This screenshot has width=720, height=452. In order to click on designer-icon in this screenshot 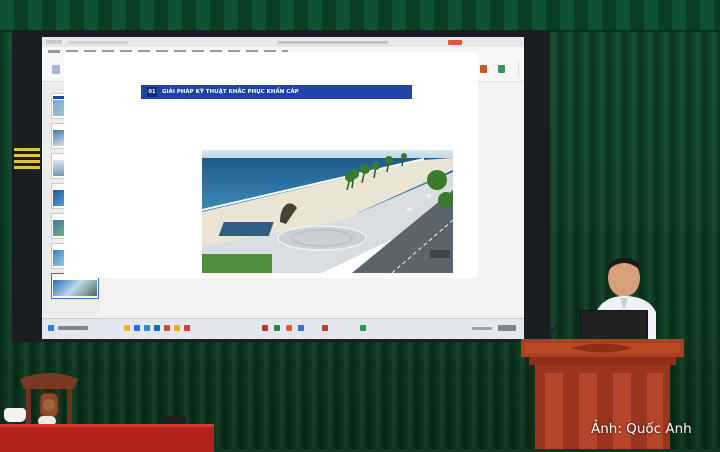, I will do `click(483, 69)`.